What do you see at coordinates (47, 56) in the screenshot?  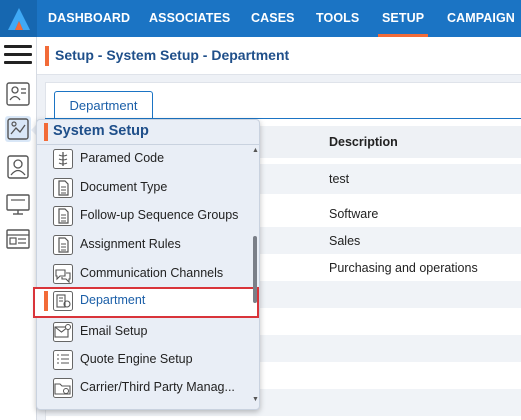 I see `breadcrumb-accent` at bounding box center [47, 56].